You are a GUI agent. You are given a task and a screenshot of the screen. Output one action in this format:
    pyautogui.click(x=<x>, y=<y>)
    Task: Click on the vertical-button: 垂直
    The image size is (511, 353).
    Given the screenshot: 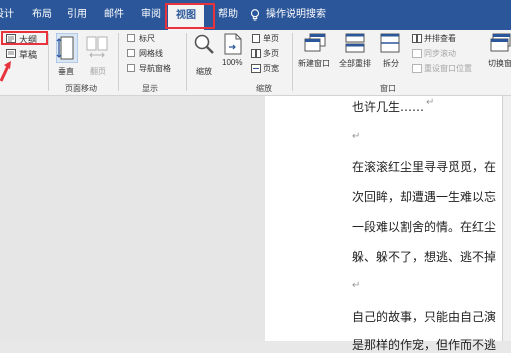 What is the action you would take?
    pyautogui.click(x=66, y=71)
    